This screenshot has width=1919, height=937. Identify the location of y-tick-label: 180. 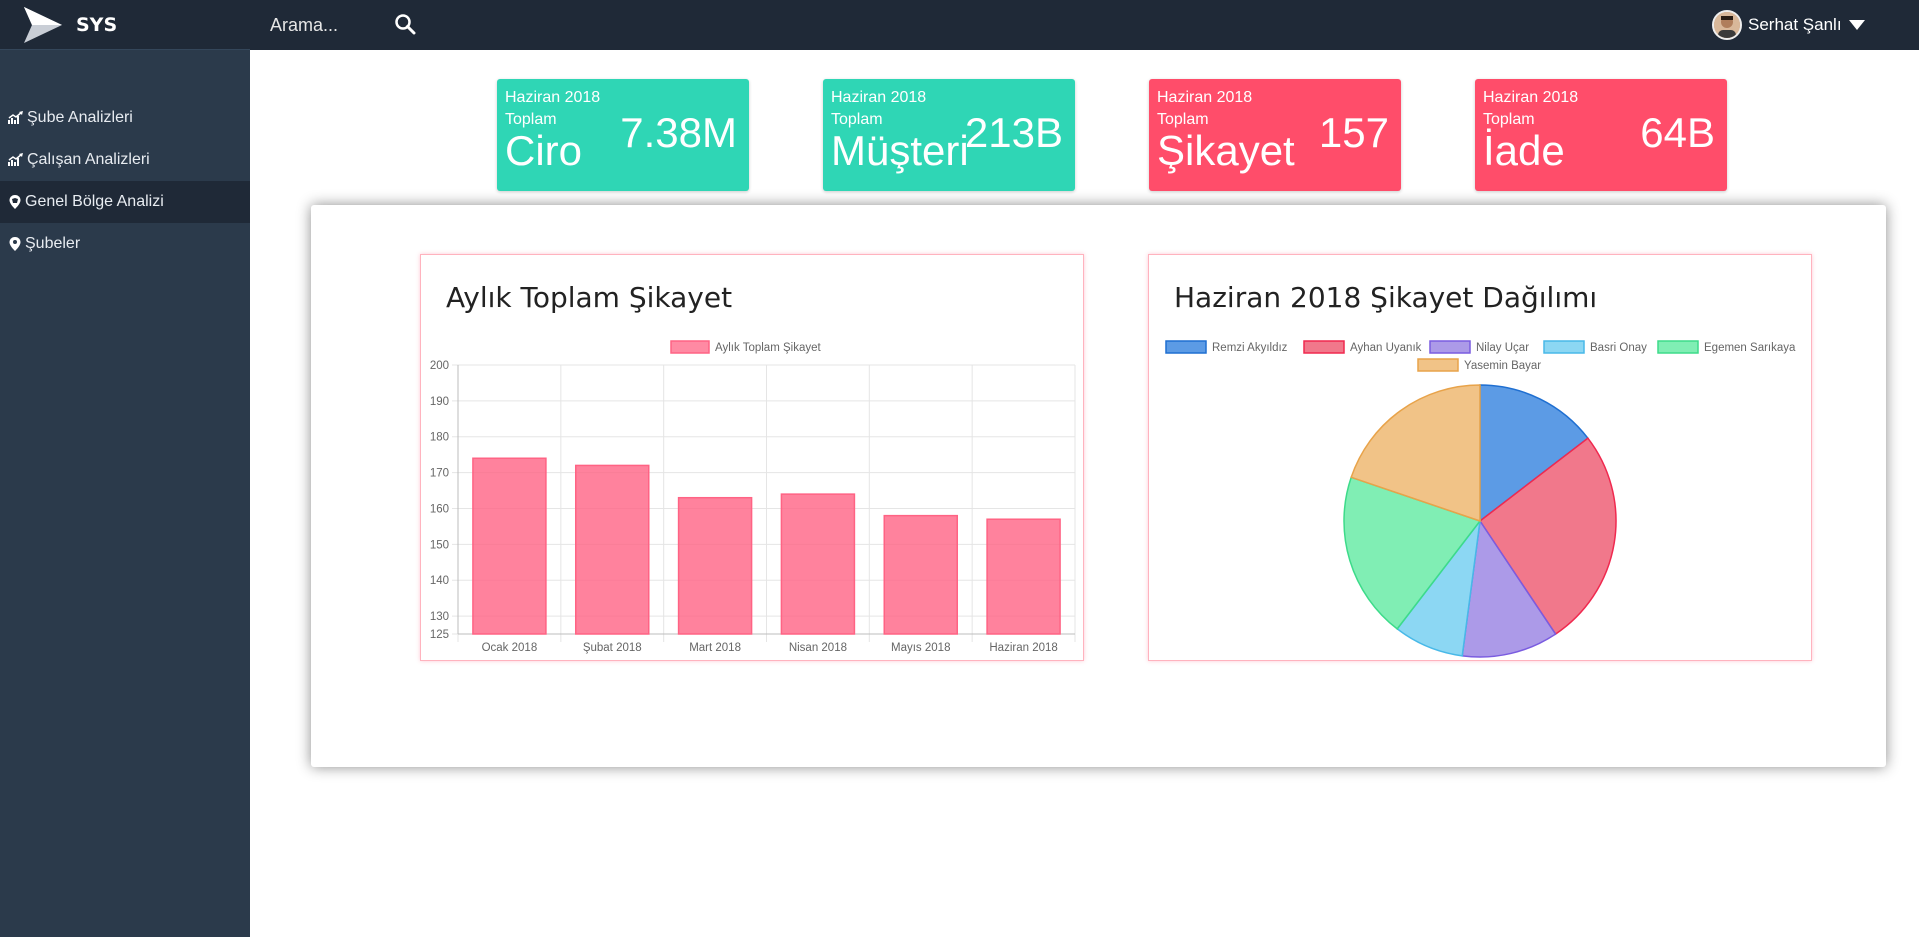
(439, 438).